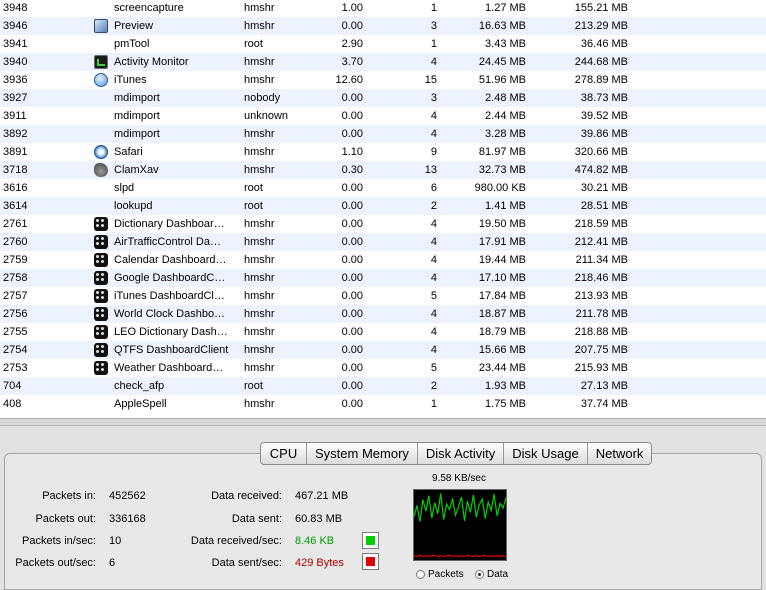 The image size is (766, 590). Describe the element at coordinates (383, 170) in the screenshot. I see `process-row: 3718 ClamXav hmshr 0.30 13 32.73 MB 474.82 MB` at that location.